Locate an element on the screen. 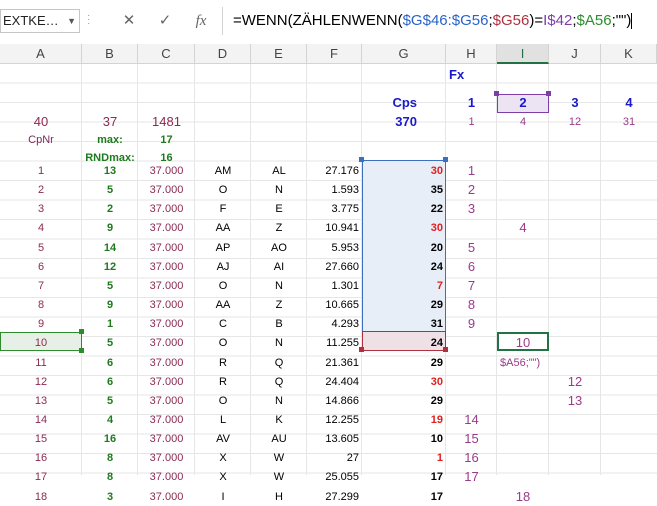 The height and width of the screenshot is (506, 657). column-header-j: J is located at coordinates (575, 54).